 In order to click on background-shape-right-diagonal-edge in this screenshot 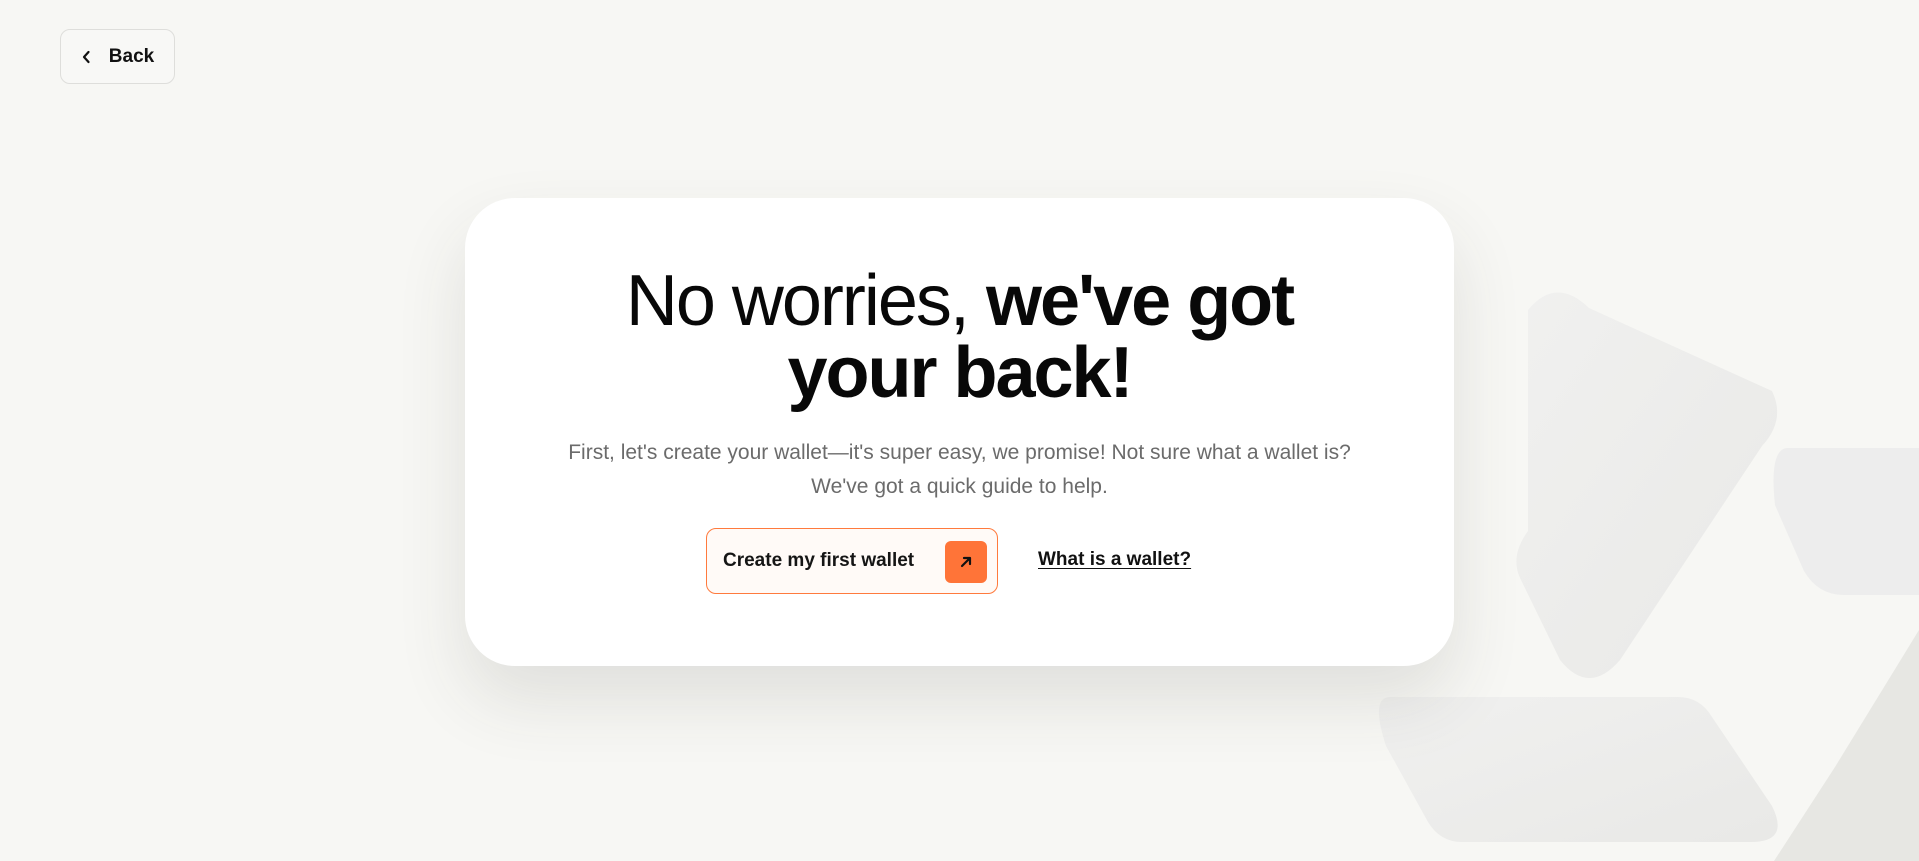, I will do `click(1846, 745)`.